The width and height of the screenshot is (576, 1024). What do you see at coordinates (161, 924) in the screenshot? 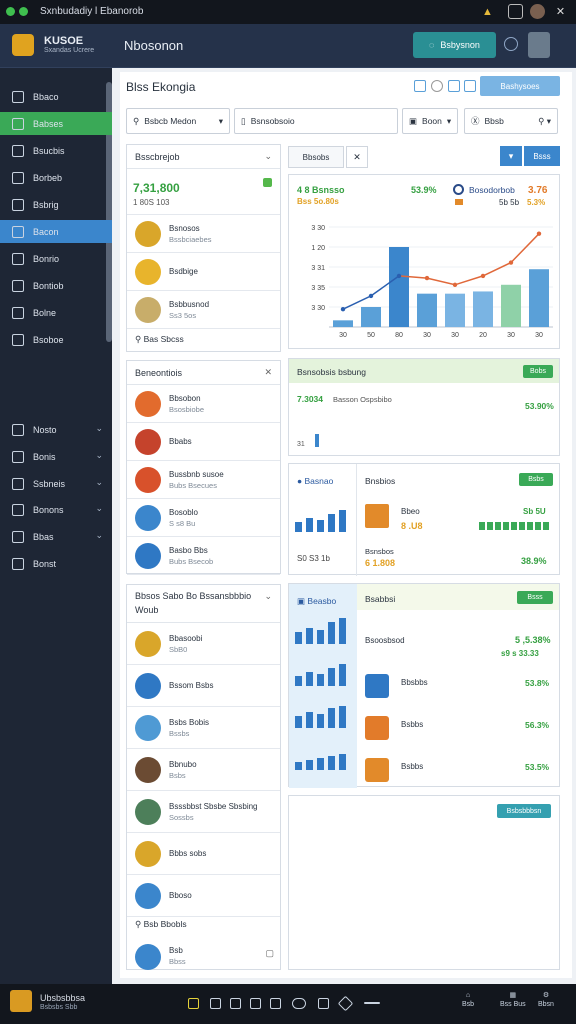
I see `footer-label: ⚲ Bsb Bbobls` at bounding box center [161, 924].